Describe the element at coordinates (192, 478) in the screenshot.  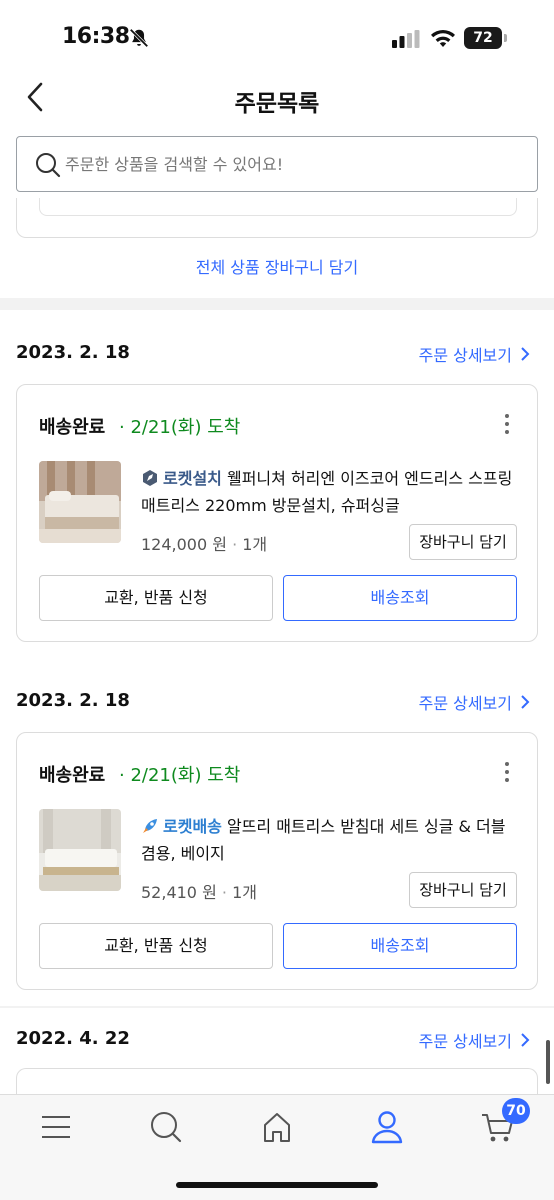
I see `rocket-install-badge: 로켓설치` at that location.